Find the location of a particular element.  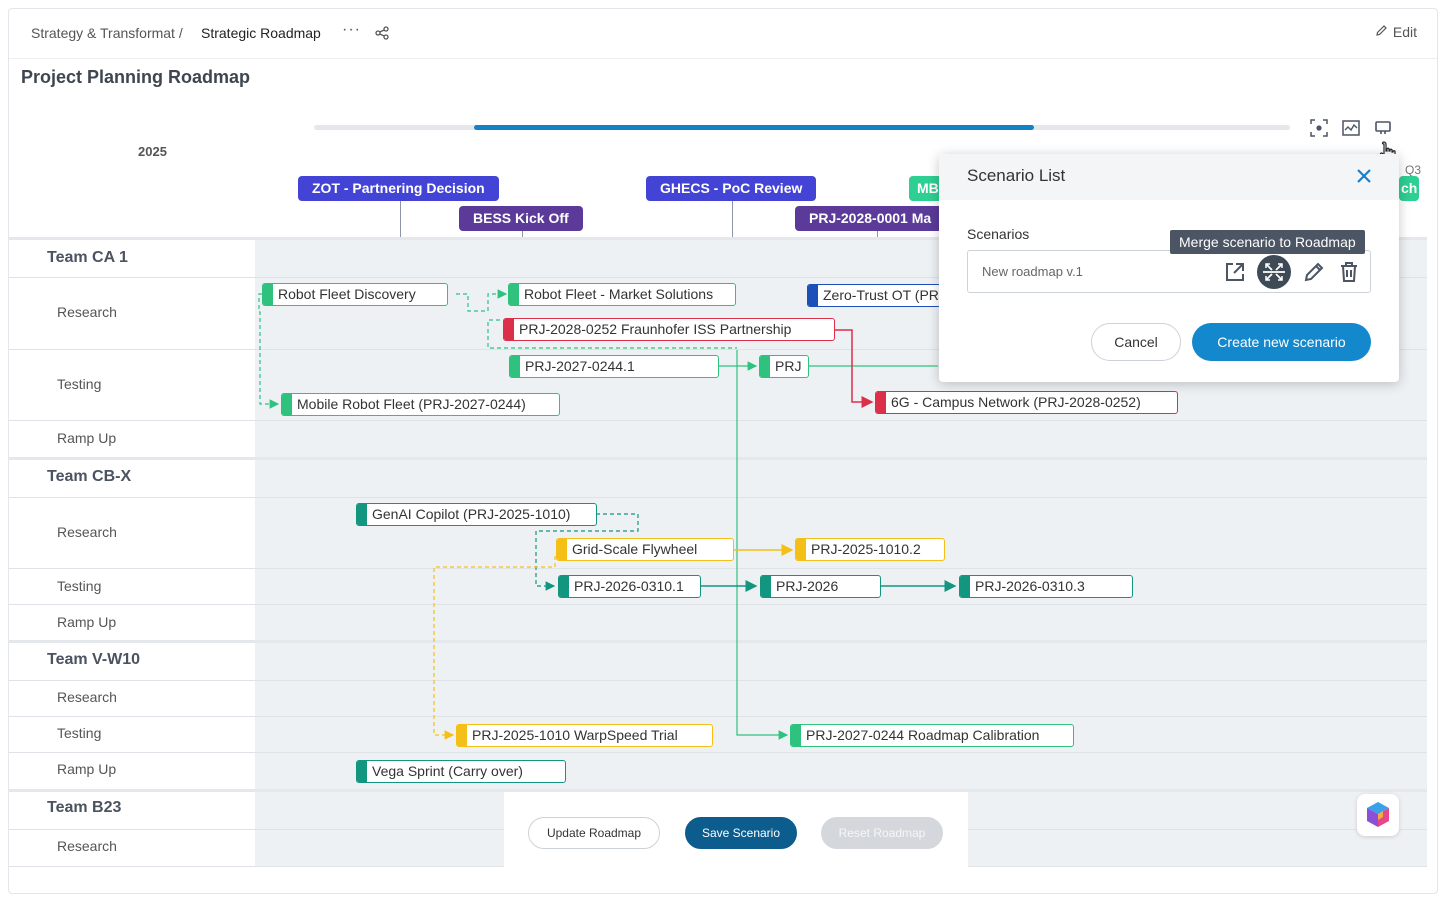

task-bar: PRJ-2027-0244 Roadmap Calibration is located at coordinates (932, 735).